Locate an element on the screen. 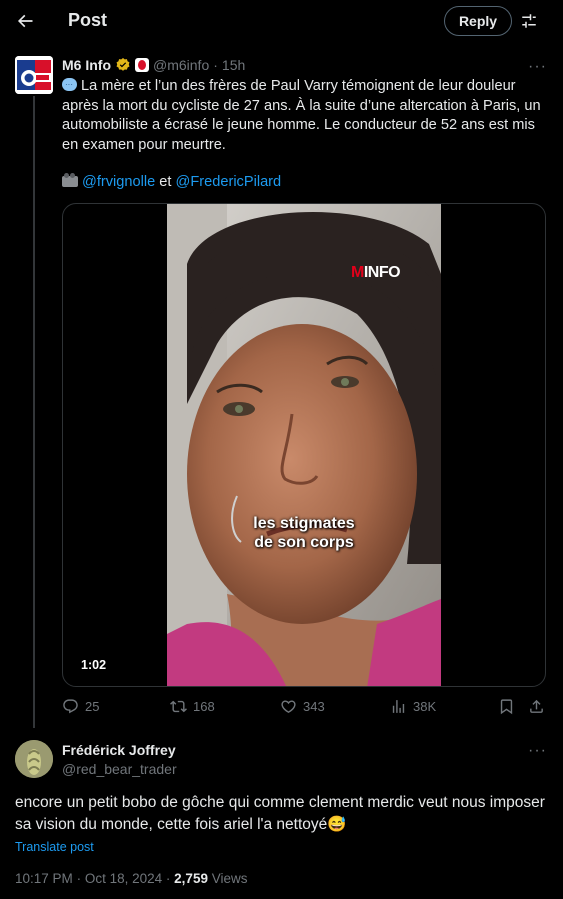  share-icon is located at coordinates (536, 706).